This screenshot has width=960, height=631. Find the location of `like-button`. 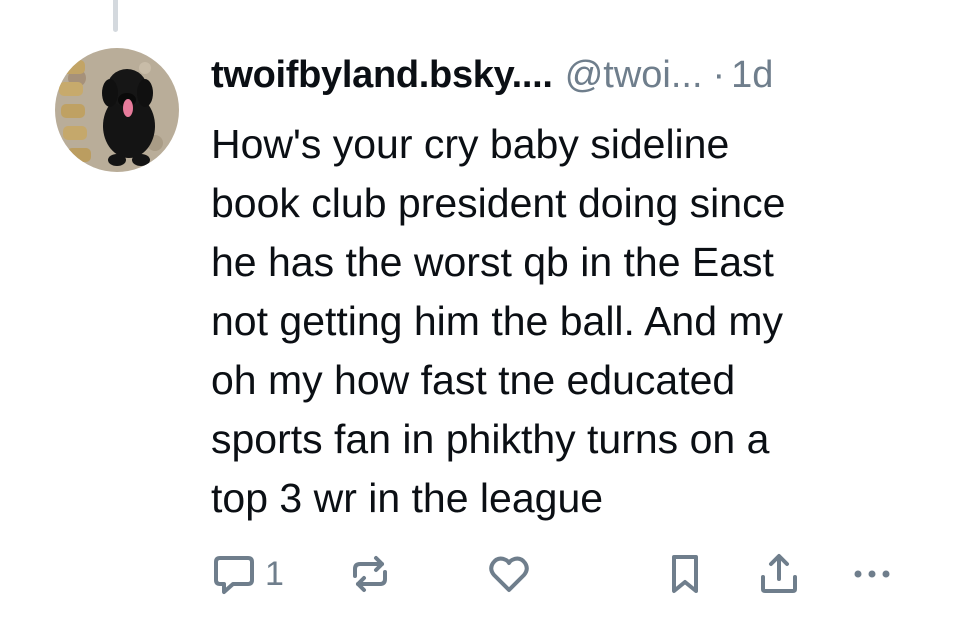

like-button is located at coordinates (509, 574).